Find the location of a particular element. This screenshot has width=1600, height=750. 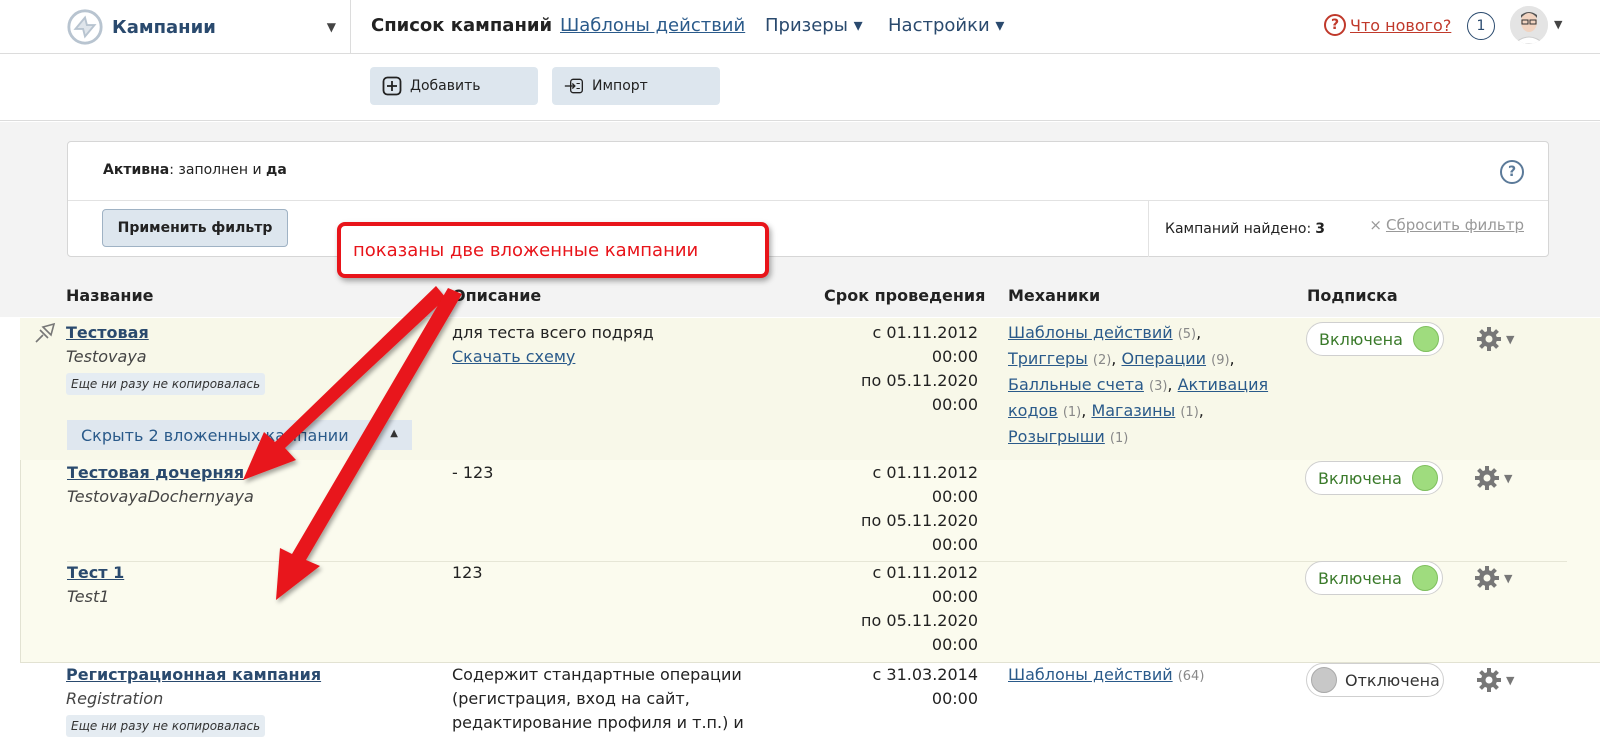

header-period: Срок проведения is located at coordinates (904, 295).